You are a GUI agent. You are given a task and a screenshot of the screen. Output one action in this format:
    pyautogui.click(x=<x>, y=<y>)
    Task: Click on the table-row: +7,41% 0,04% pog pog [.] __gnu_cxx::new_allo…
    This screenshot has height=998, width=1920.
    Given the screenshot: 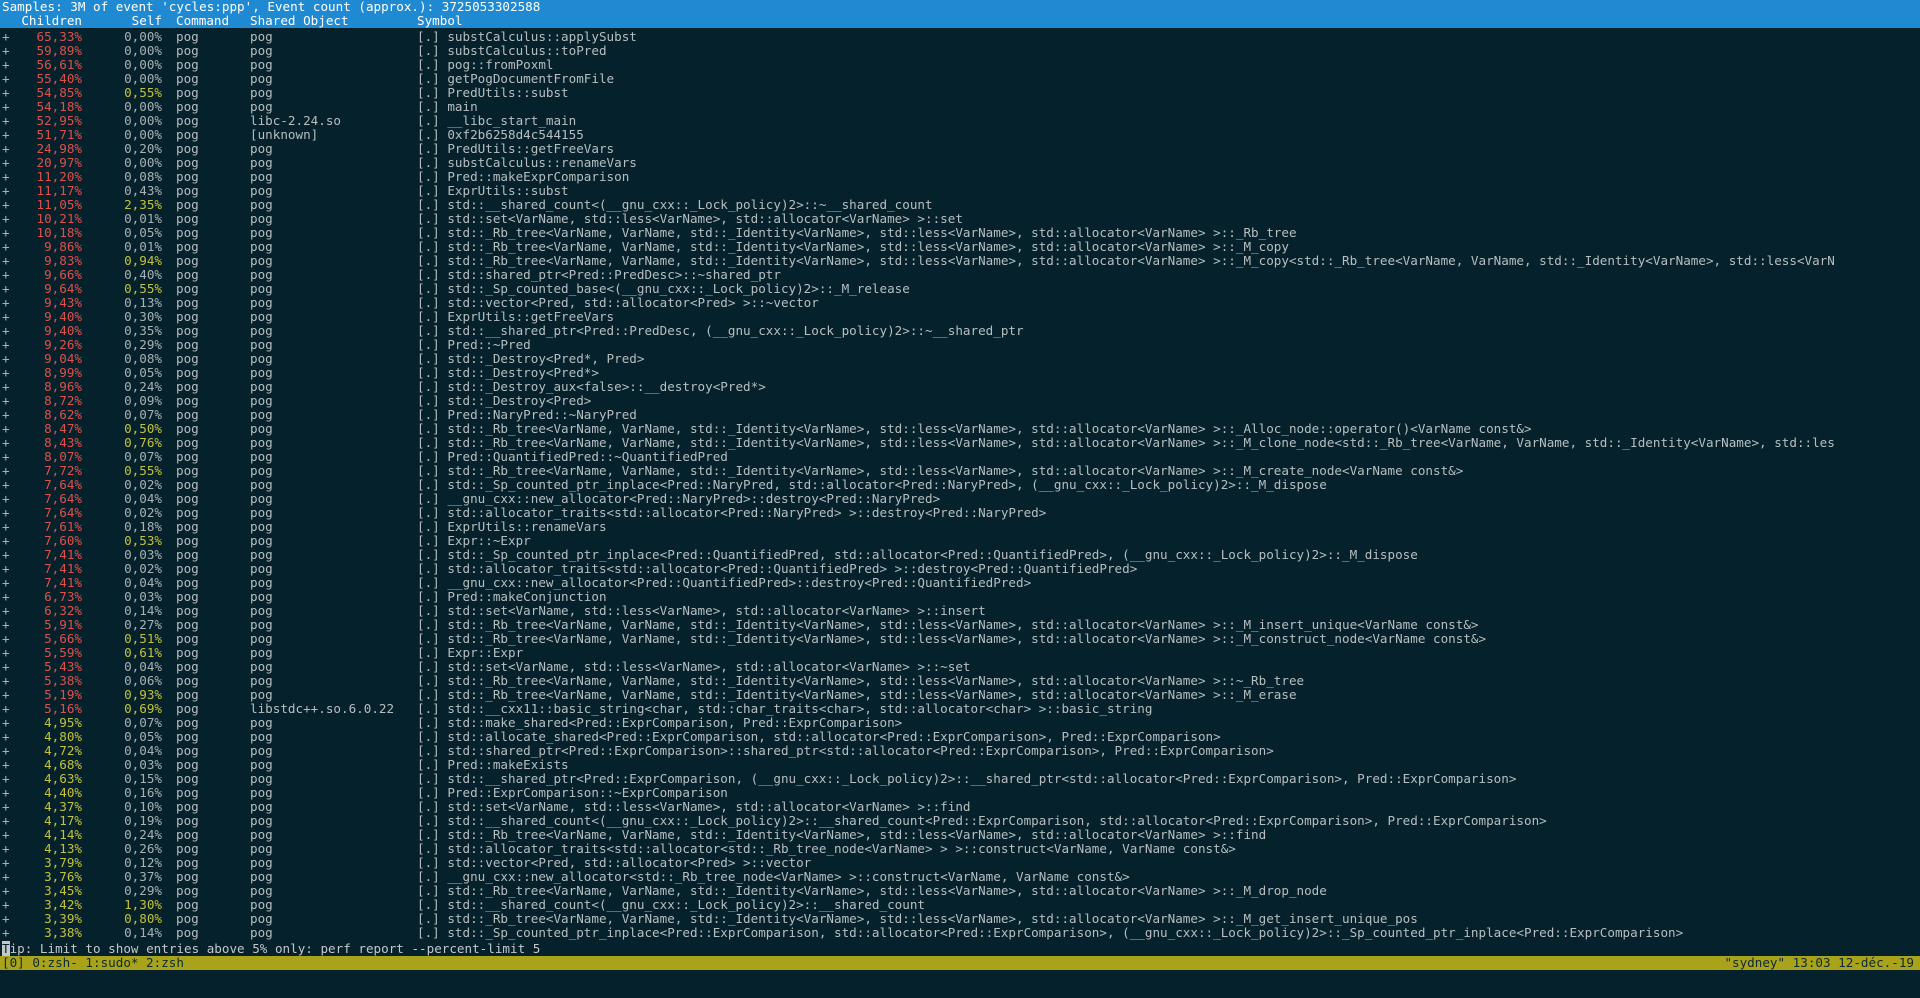 What is the action you would take?
    pyautogui.click(x=960, y=583)
    